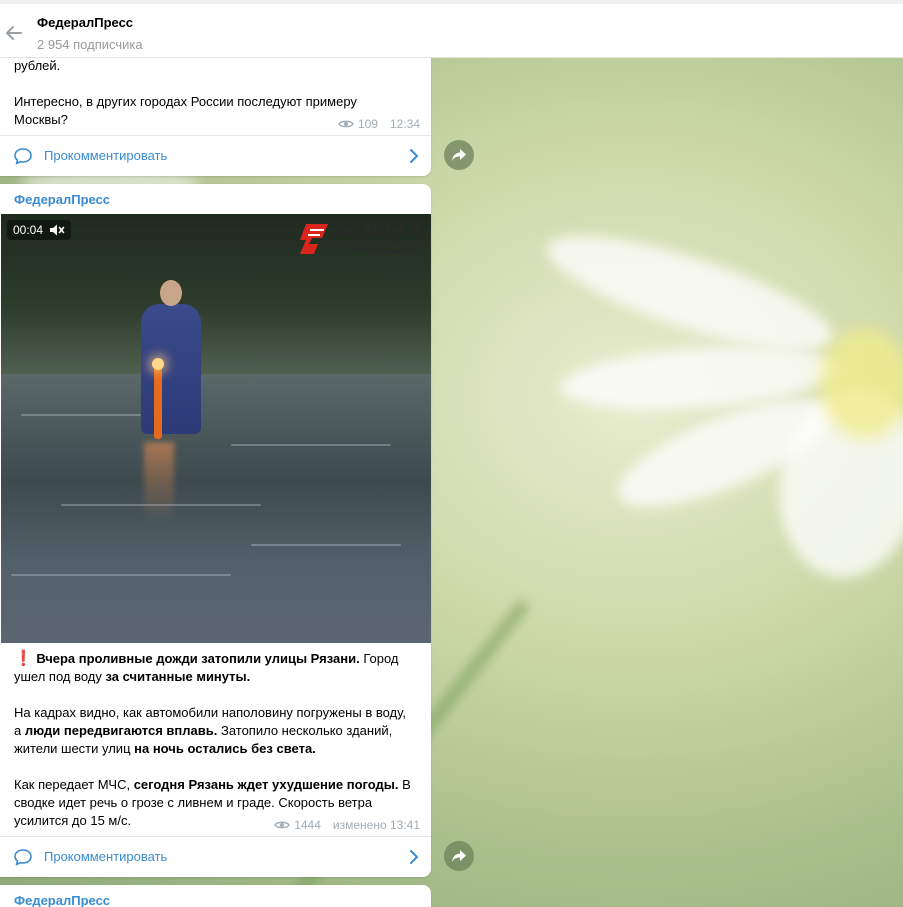 This screenshot has width=903, height=907. I want to click on plain-text: Как передает МЧС,, so click(74, 784).